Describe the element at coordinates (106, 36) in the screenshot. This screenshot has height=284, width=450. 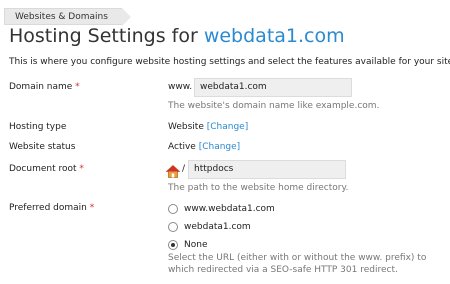
I see `page-title-prefix: Hosting Settings for` at that location.